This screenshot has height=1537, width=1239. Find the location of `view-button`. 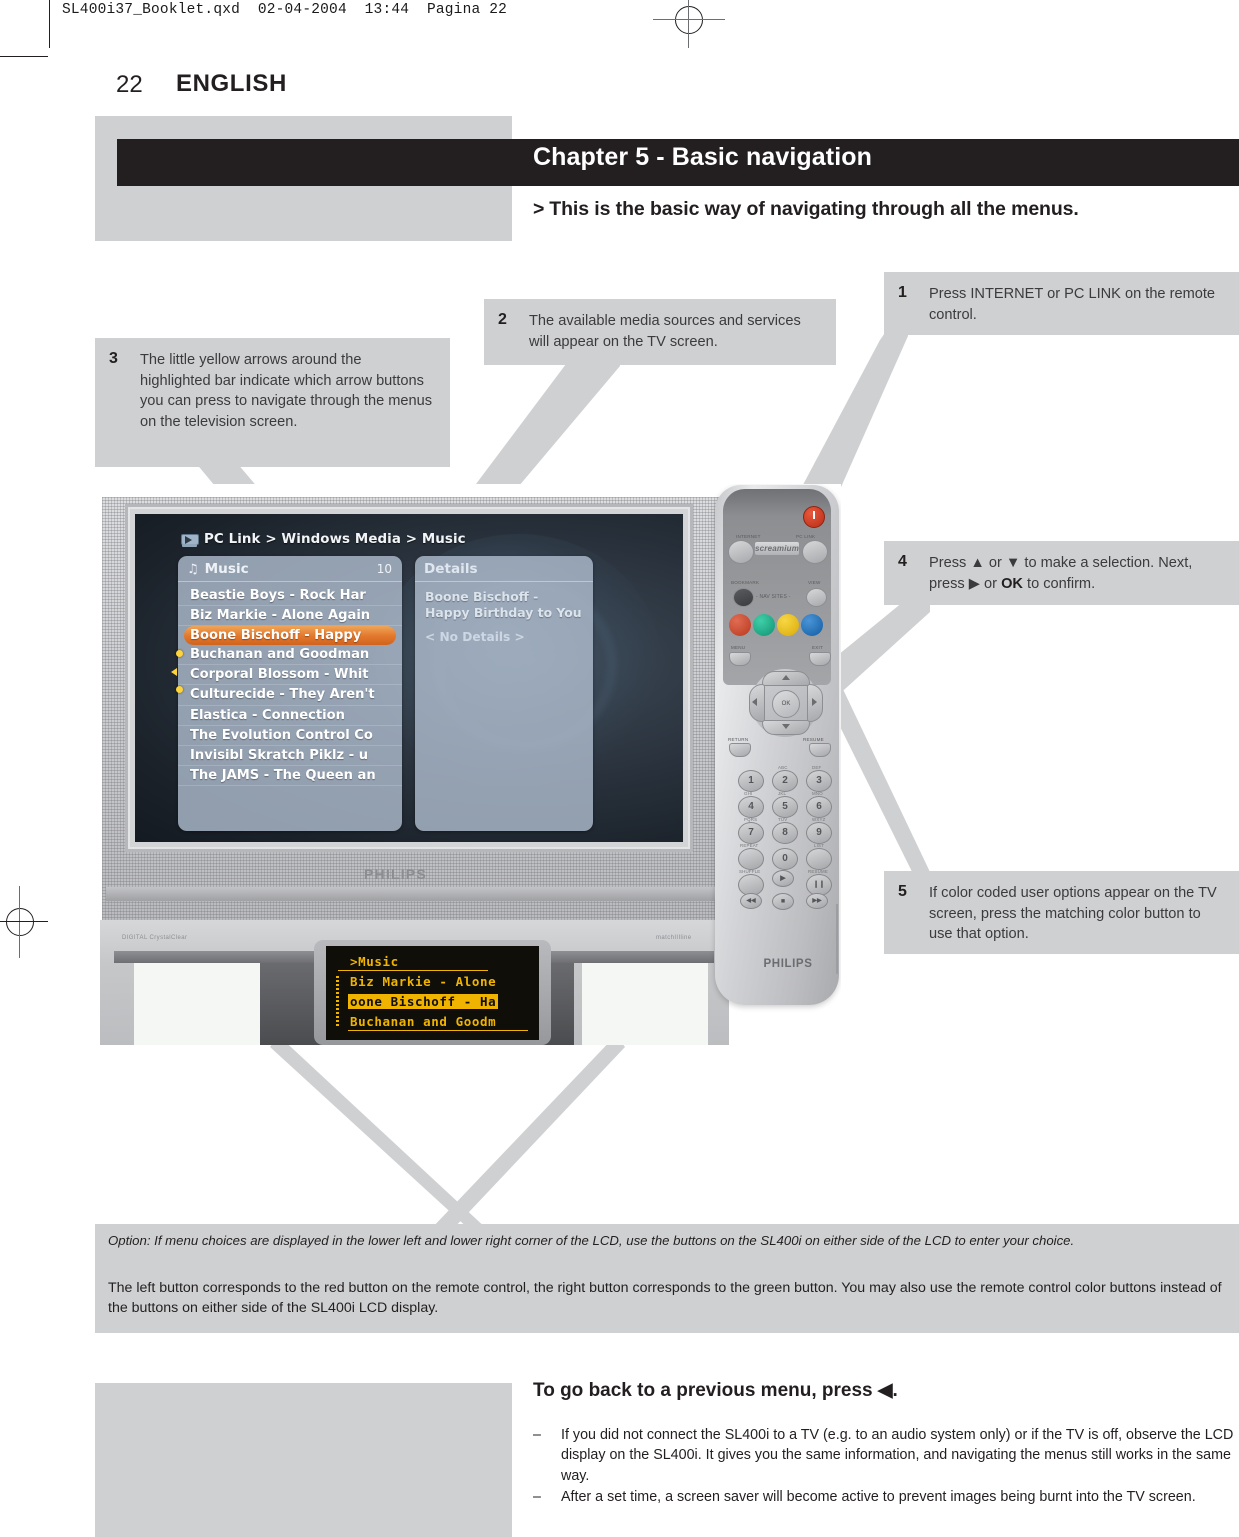

view-button is located at coordinates (816, 597).